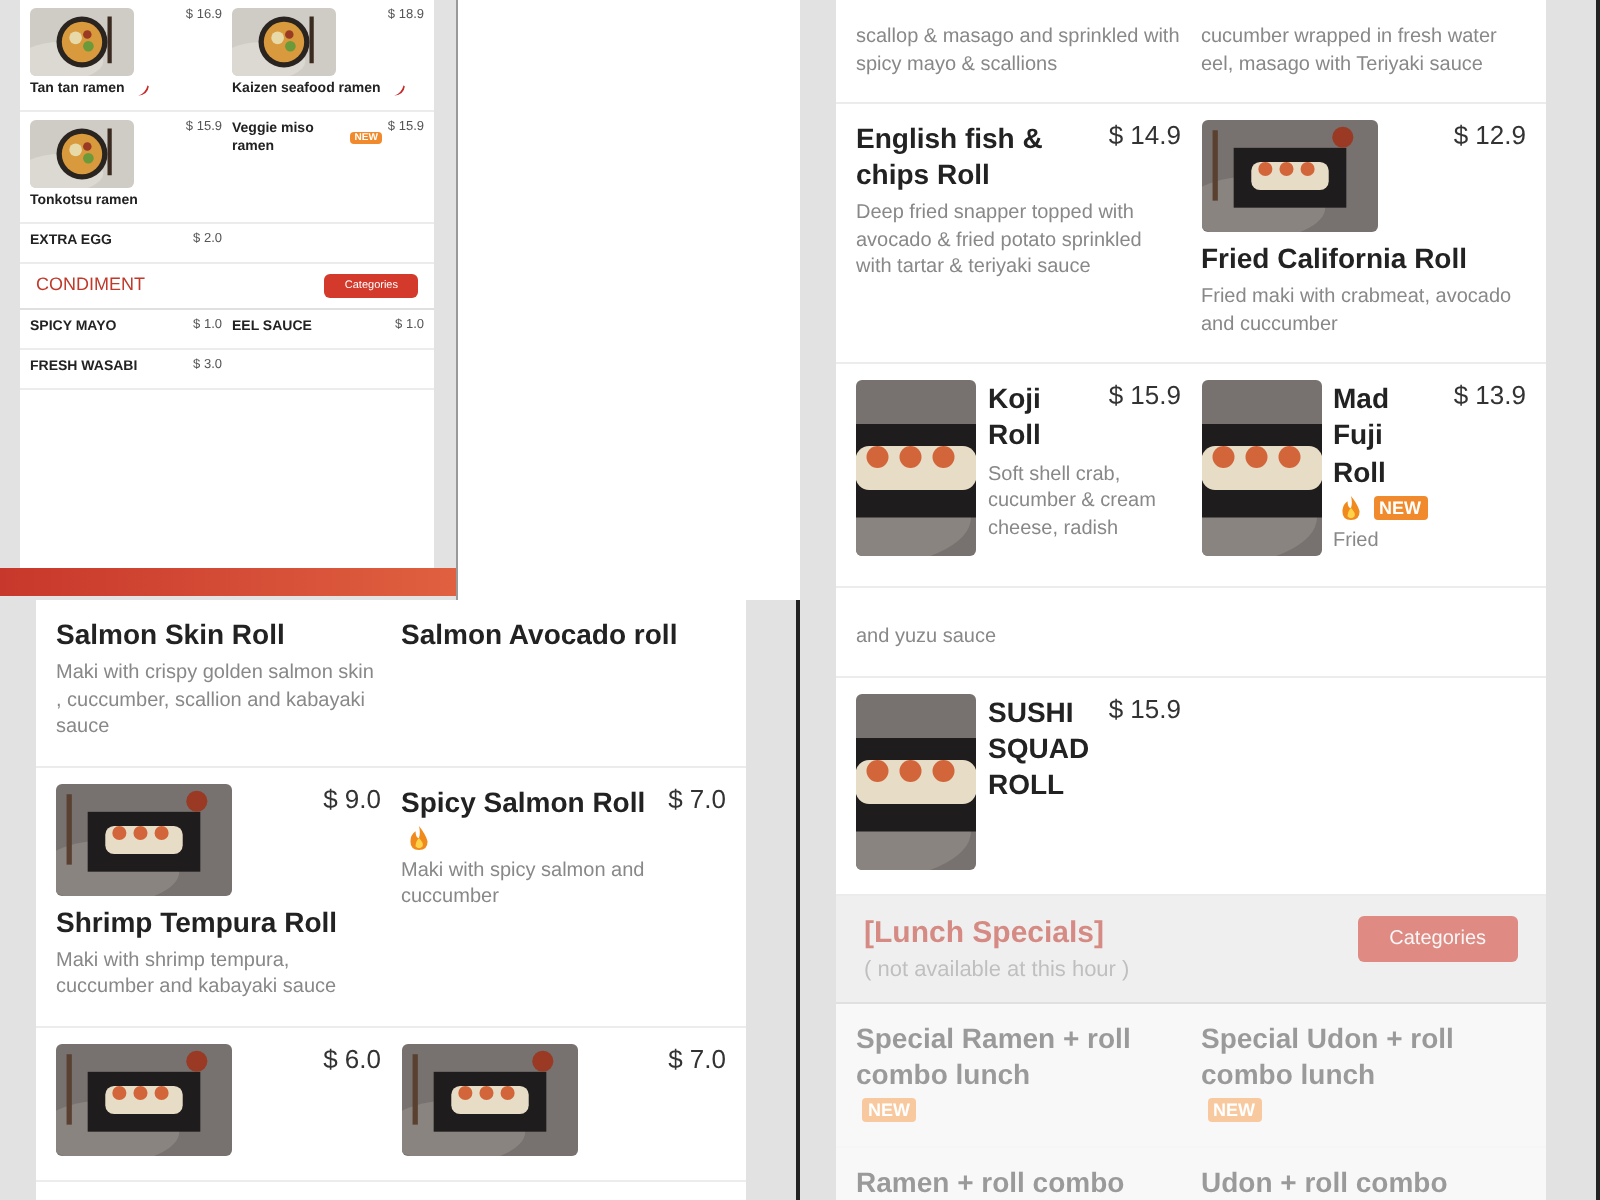 The image size is (1600, 1200). Describe the element at coordinates (197, 921) in the screenshot. I see `item-name: Shrimp Tempura Roll` at that location.